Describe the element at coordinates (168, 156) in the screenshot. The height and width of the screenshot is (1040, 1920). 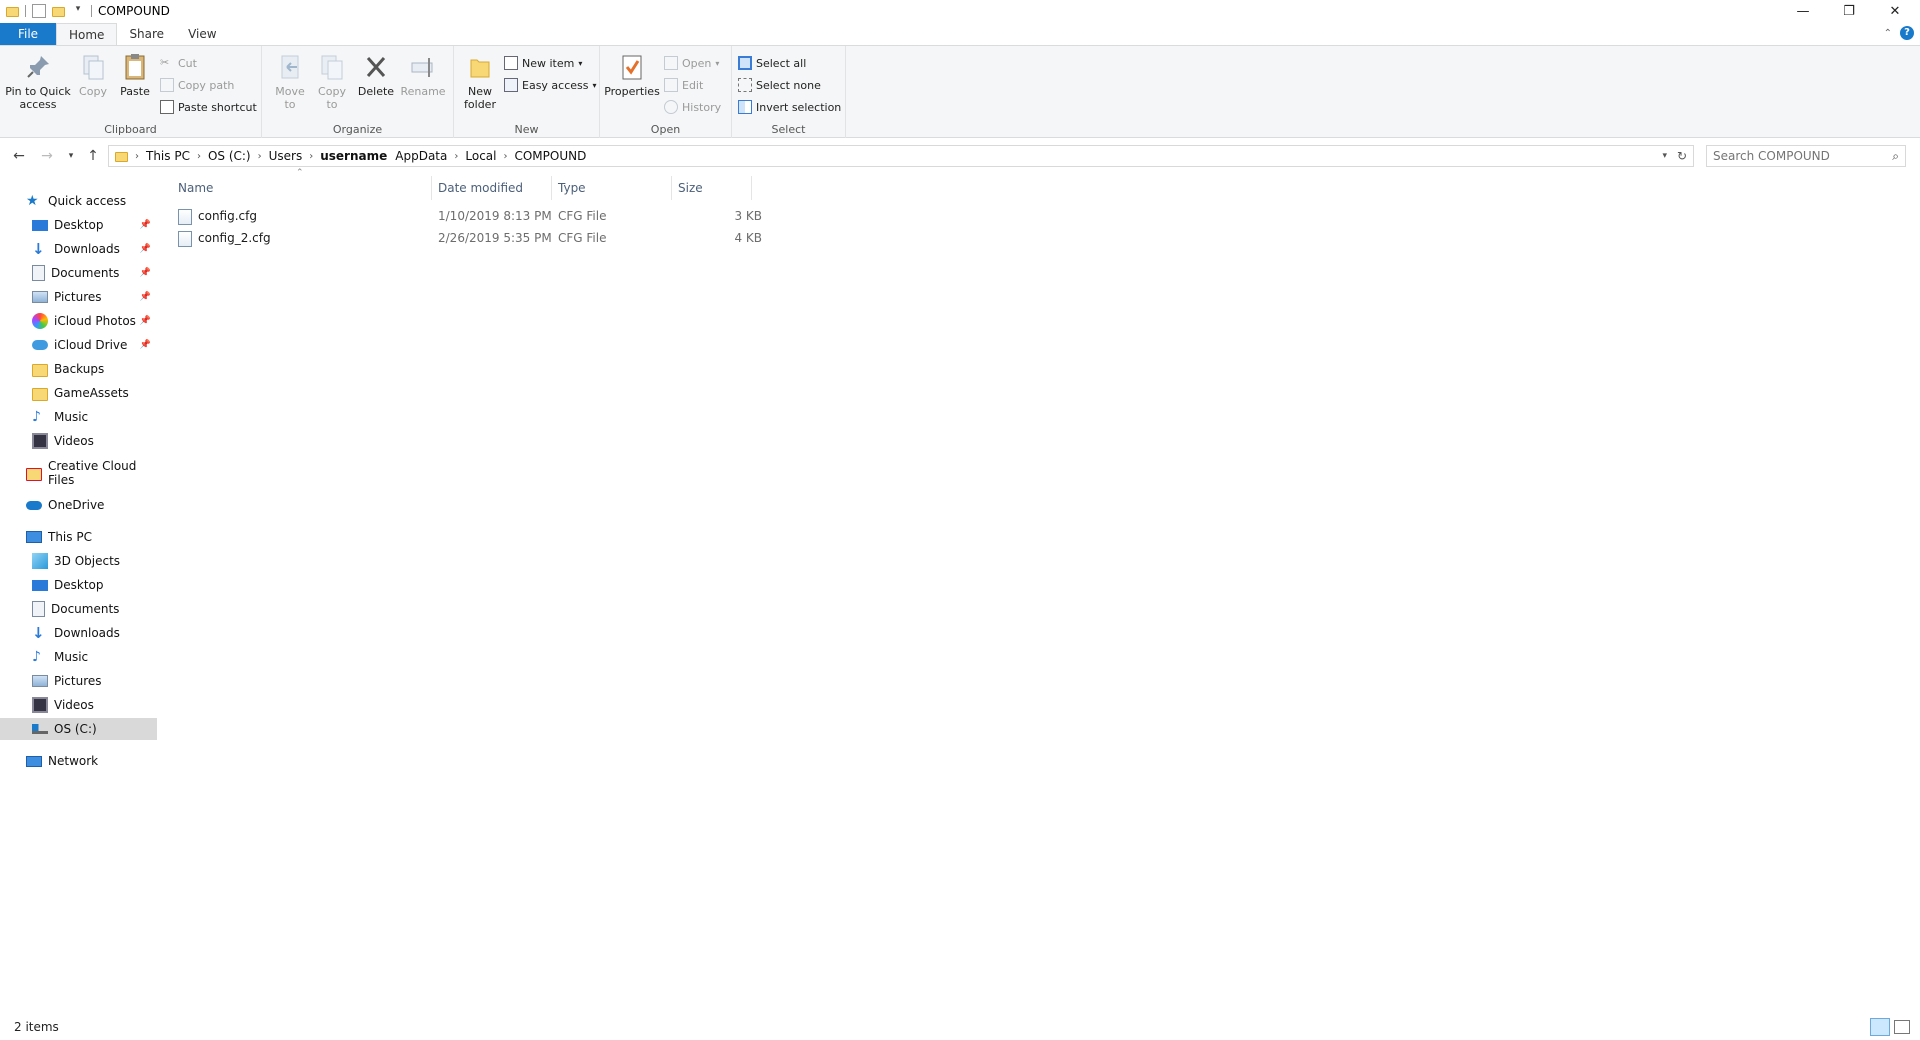
I see `breadcrumb-this-pc: This PC` at that location.